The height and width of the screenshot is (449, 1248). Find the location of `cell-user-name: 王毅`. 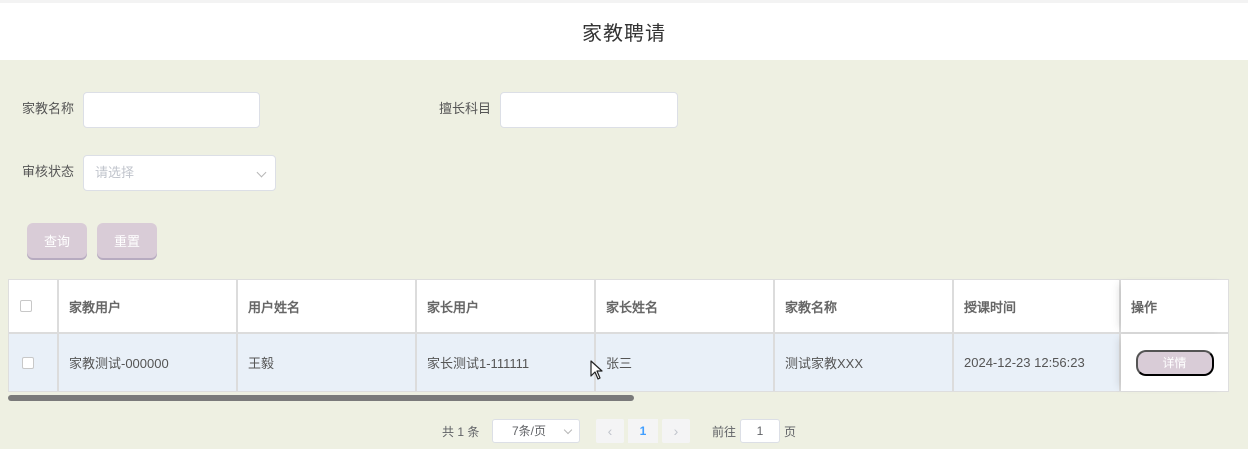

cell-user-name: 王毅 is located at coordinates (327, 362).